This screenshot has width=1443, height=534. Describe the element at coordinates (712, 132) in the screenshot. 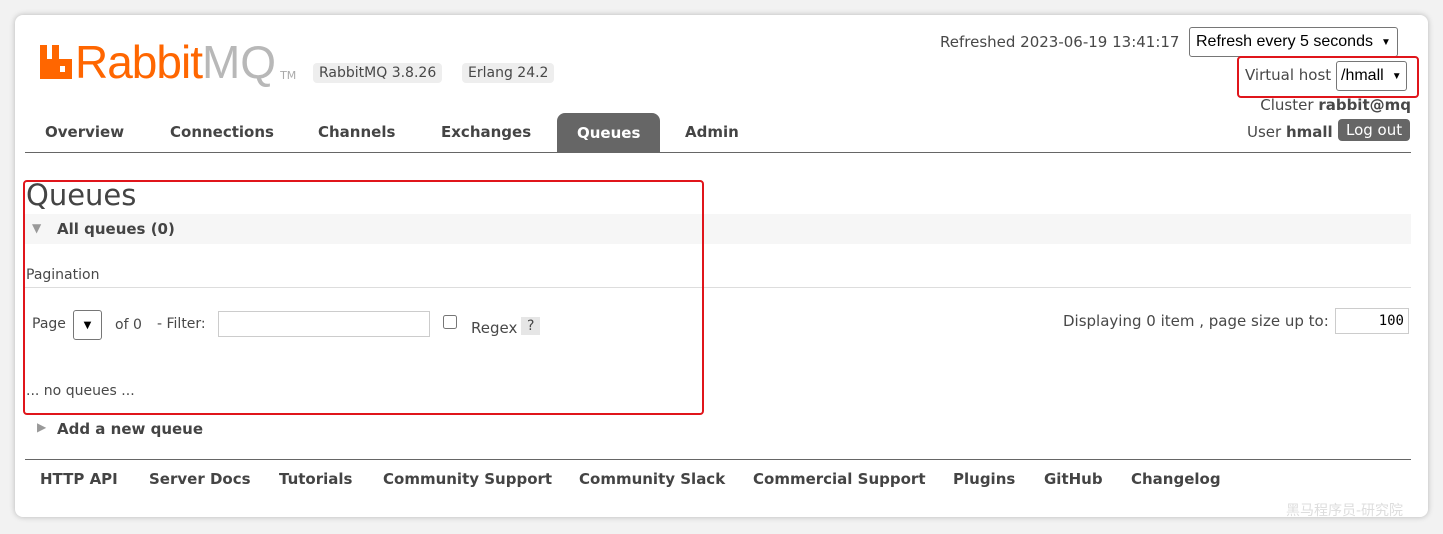

I see `tab-admin: Admin` at that location.